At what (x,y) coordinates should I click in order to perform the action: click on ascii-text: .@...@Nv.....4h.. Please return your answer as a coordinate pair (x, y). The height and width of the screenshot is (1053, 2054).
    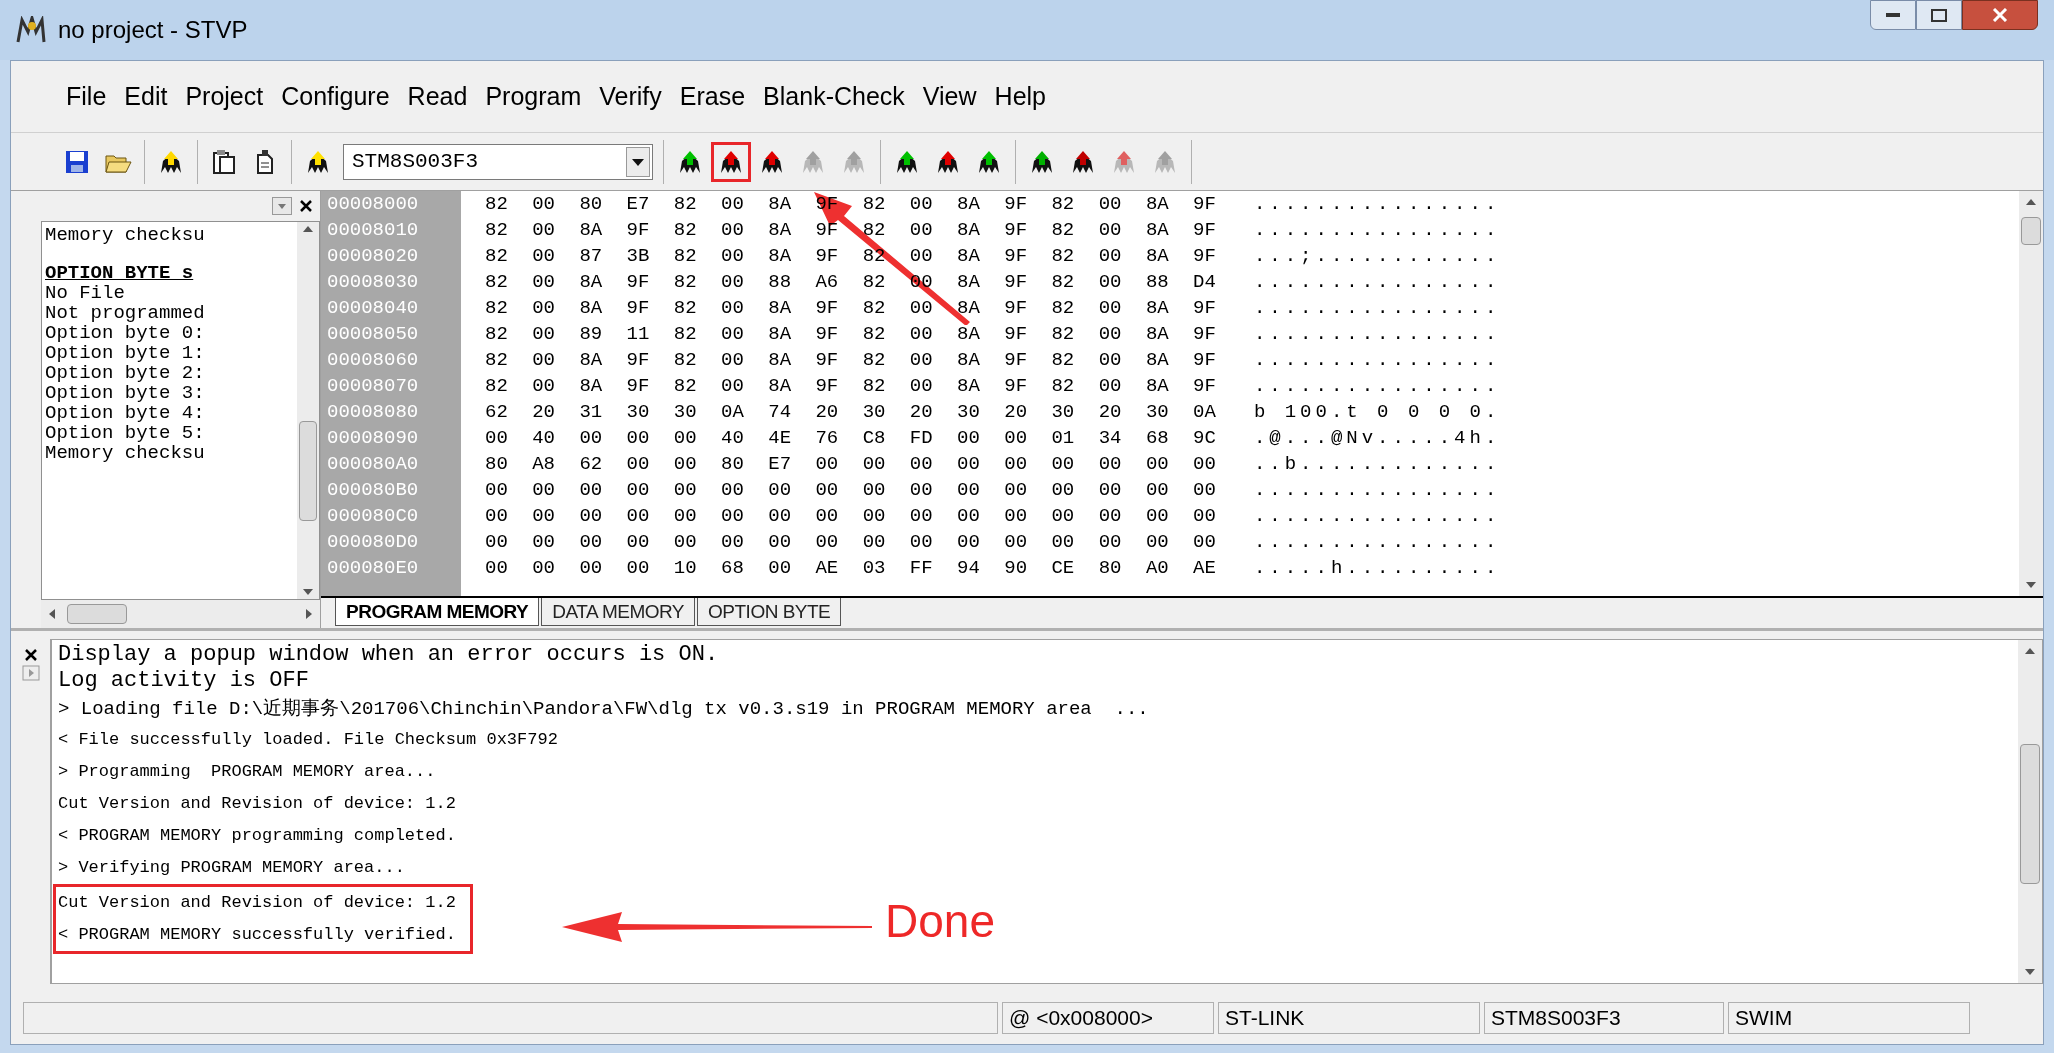
    Looking at the image, I should click on (1377, 438).